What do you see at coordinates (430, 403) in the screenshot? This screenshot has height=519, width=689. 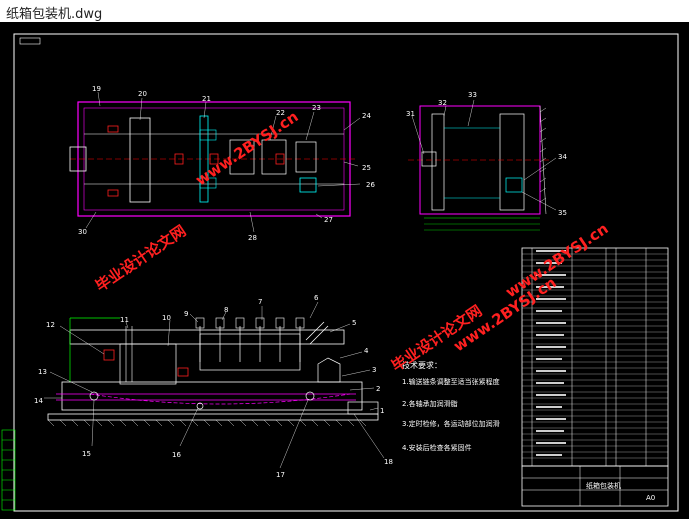 I see `note-2: 2.各轴承加润滑脂` at bounding box center [430, 403].